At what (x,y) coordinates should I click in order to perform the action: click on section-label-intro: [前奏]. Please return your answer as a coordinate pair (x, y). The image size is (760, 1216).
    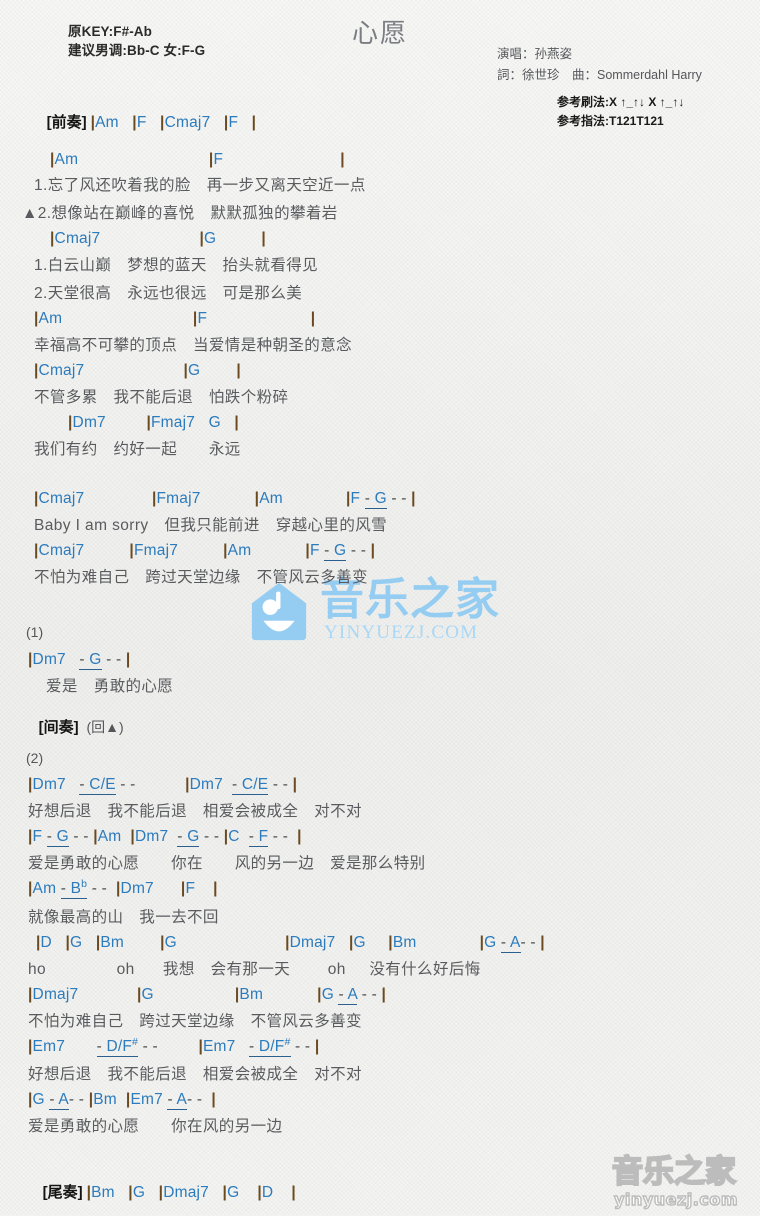
    Looking at the image, I should click on (66, 122).